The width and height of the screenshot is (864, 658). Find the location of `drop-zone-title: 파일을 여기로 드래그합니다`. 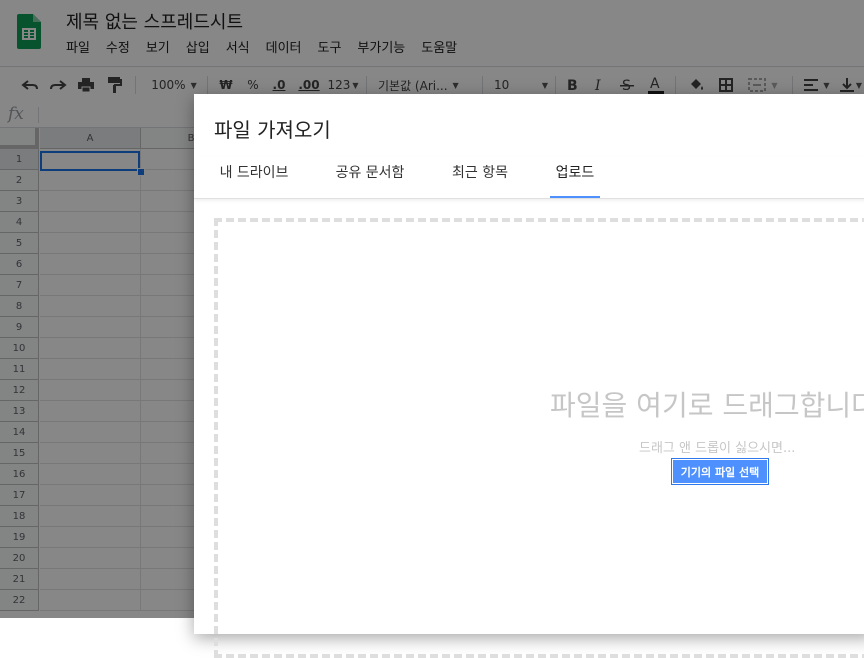

drop-zone-title: 파일을 여기로 드래그합니다 is located at coordinates (707, 405).